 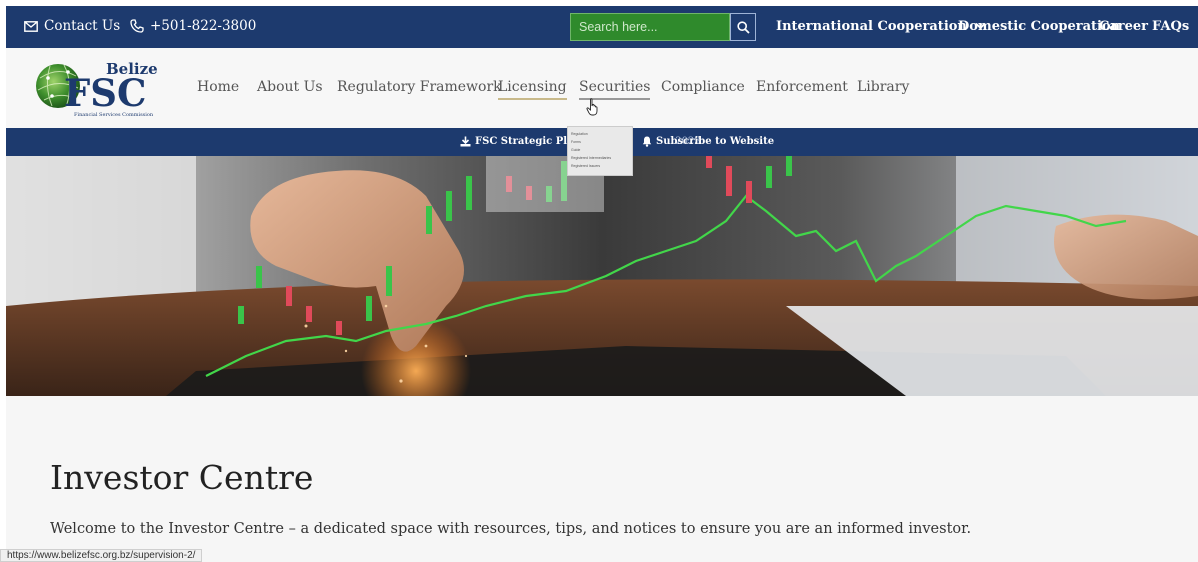 I want to click on nav-about-us: About Us, so click(x=290, y=87).